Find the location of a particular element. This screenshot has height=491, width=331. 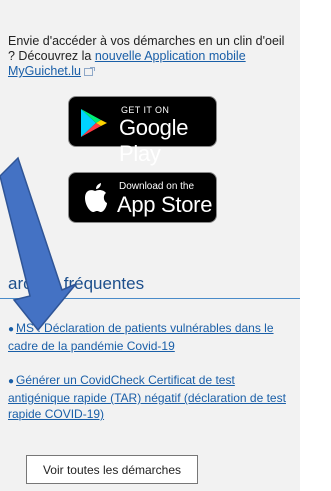

section-divider is located at coordinates (150, 298).